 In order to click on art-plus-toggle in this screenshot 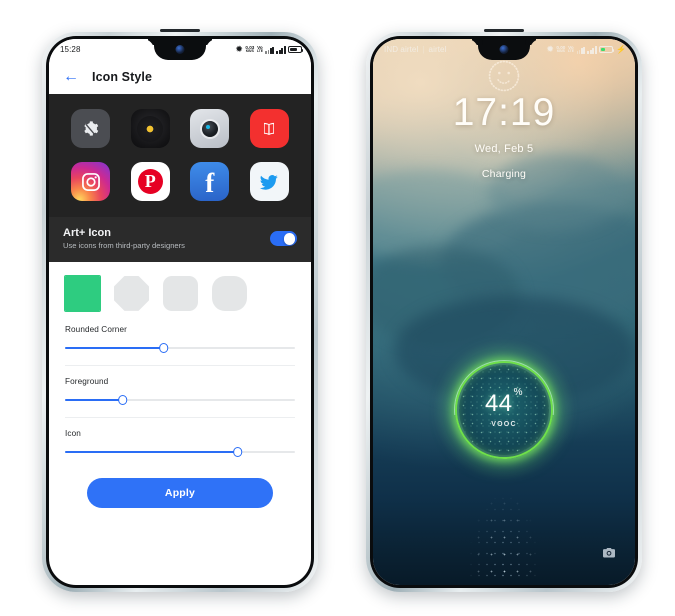, I will do `click(283, 239)`.